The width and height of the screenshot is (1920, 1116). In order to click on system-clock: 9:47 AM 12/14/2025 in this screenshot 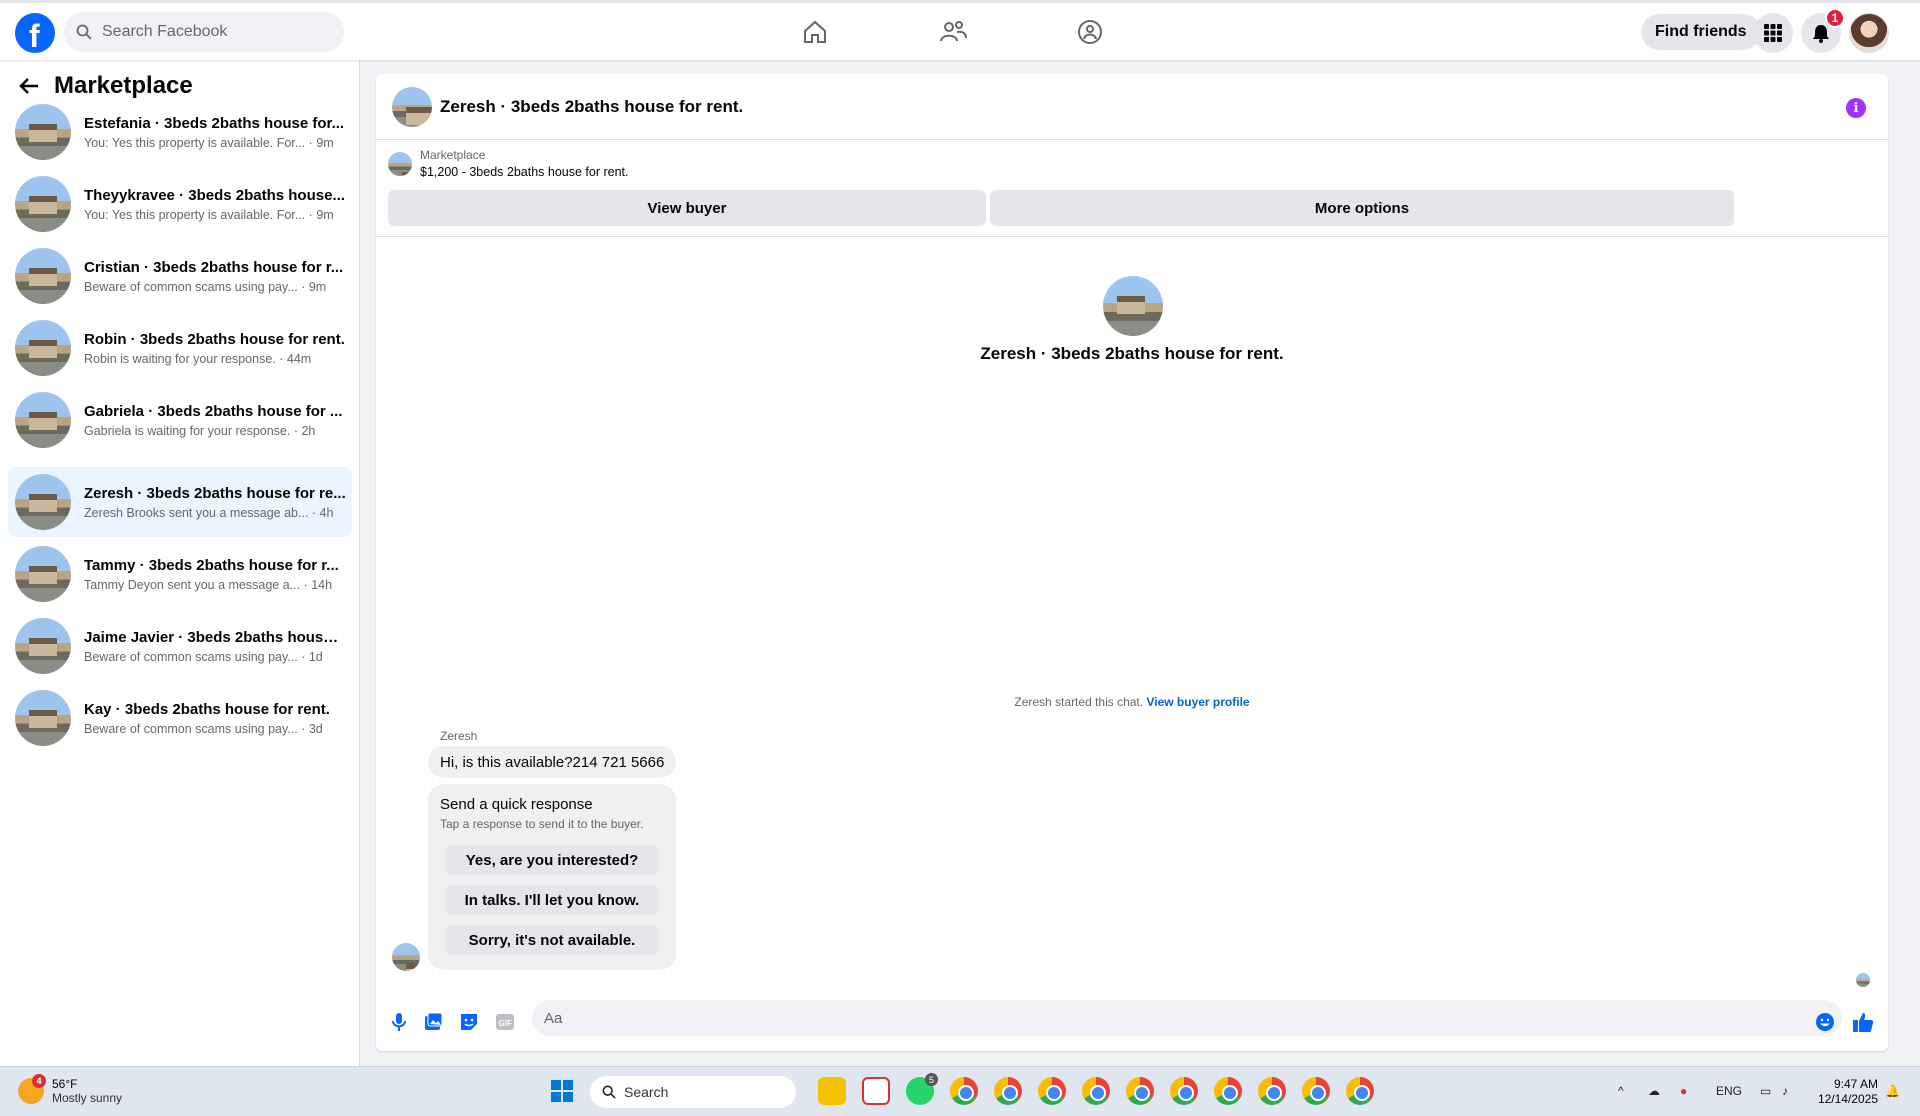, I will do `click(1845, 1092)`.